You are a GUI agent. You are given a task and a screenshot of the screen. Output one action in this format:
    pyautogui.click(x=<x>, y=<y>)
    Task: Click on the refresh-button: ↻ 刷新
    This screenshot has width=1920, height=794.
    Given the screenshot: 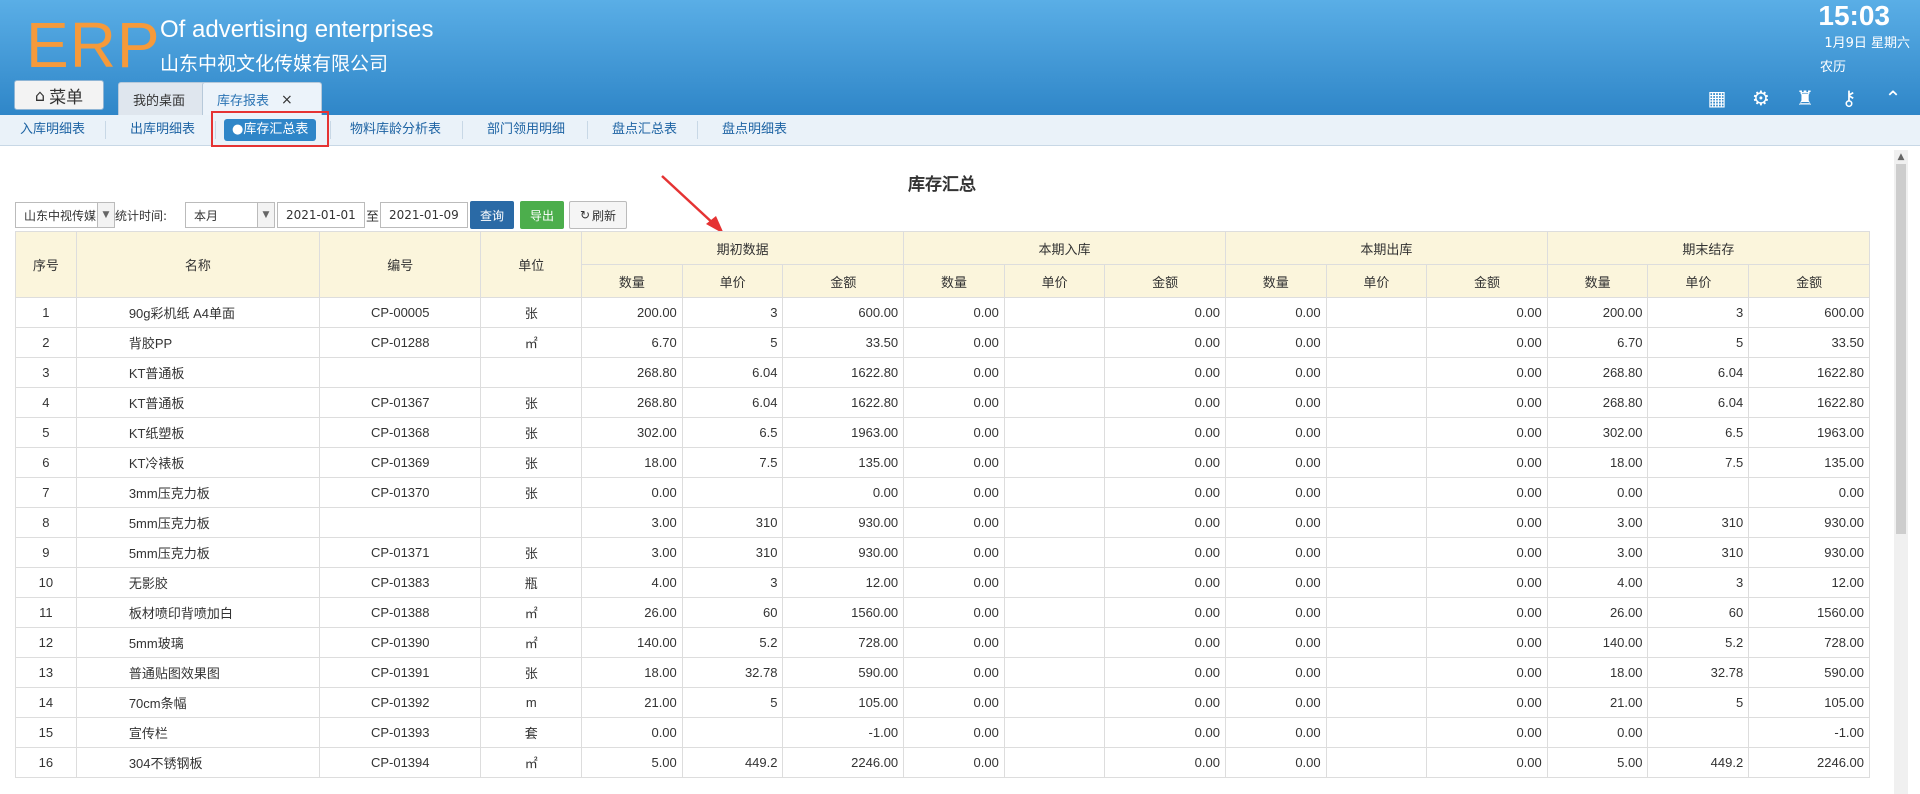 What is the action you would take?
    pyautogui.click(x=598, y=215)
    